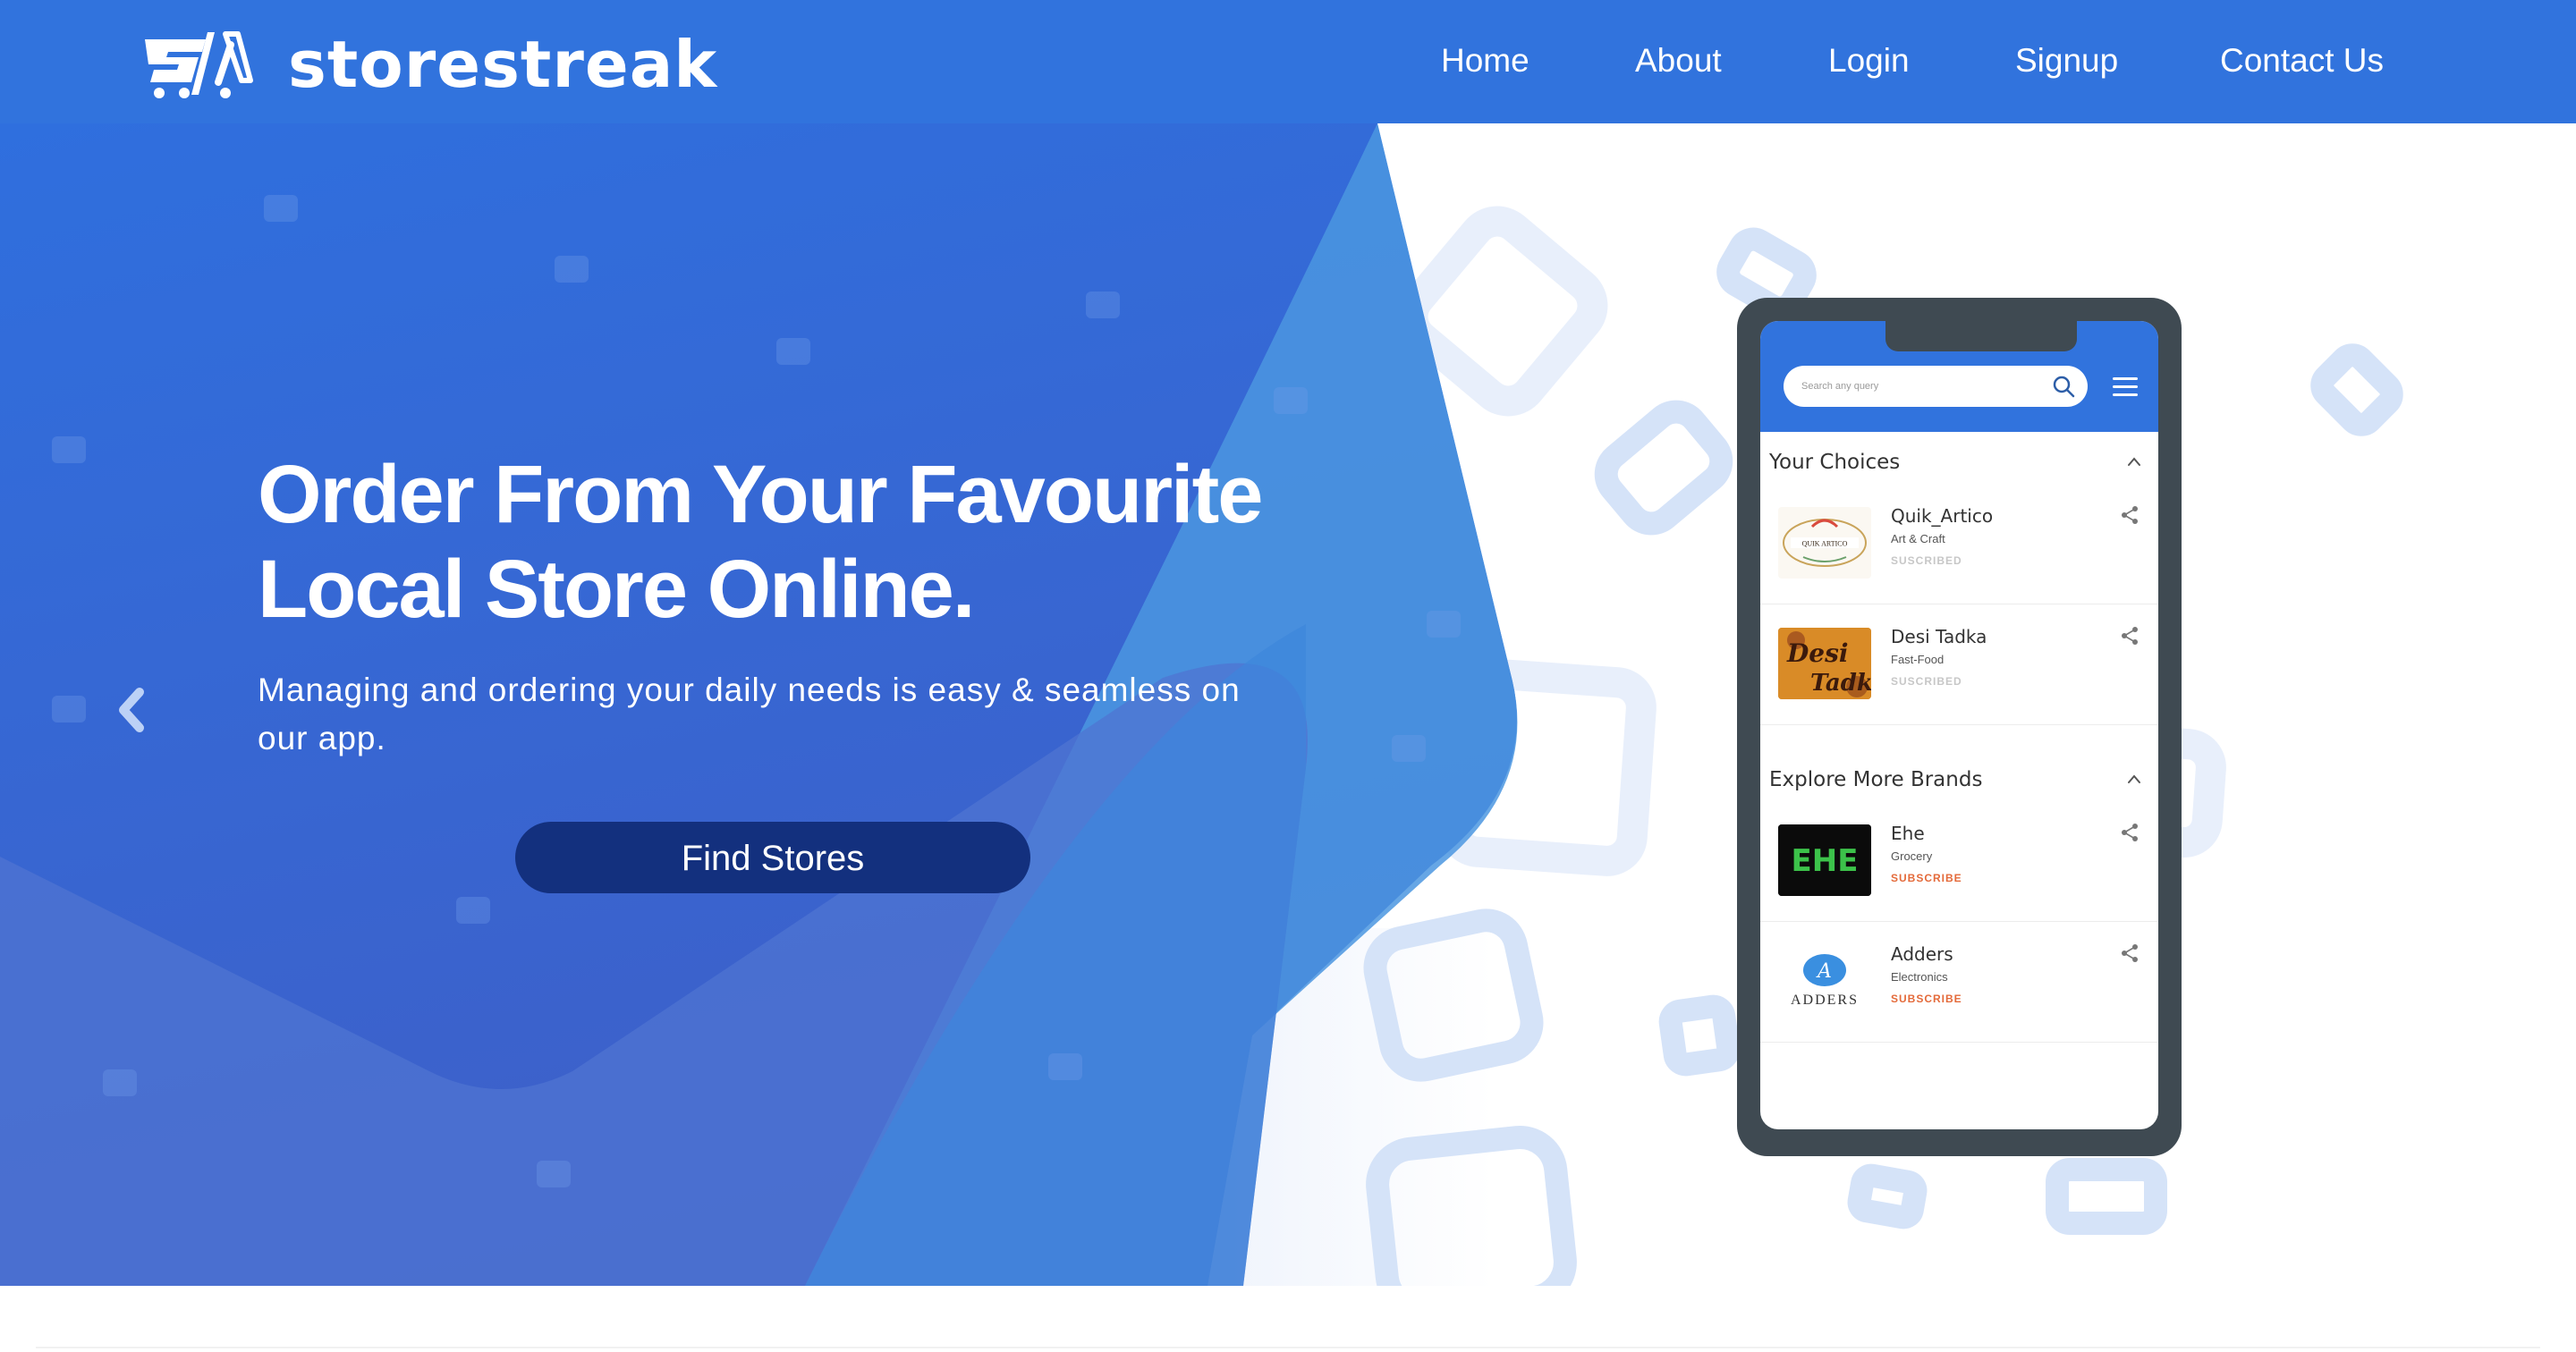 This screenshot has height=1352, width=2576. What do you see at coordinates (1959, 982) in the screenshot?
I see `store-card-adders: A ADDERS Adders Electronics SUBSCRIBE` at bounding box center [1959, 982].